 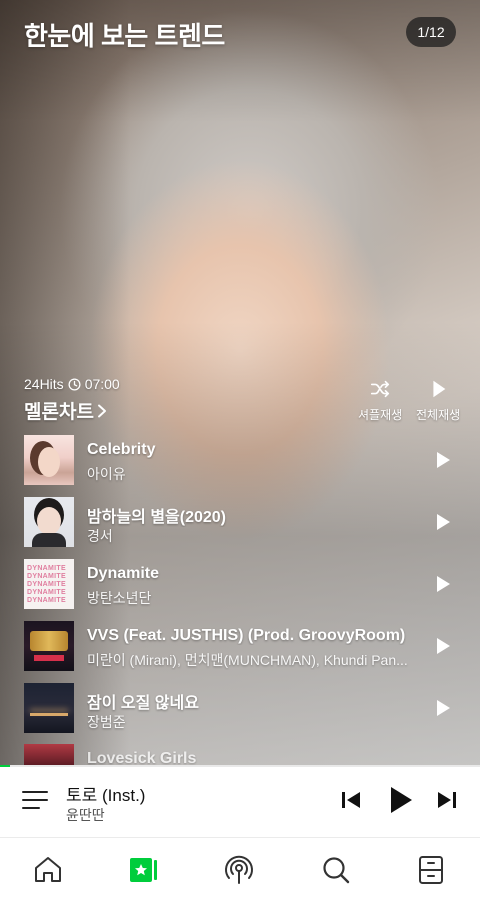 What do you see at coordinates (59, 412) in the screenshot?
I see `chart-title: 멜론차트` at bounding box center [59, 412].